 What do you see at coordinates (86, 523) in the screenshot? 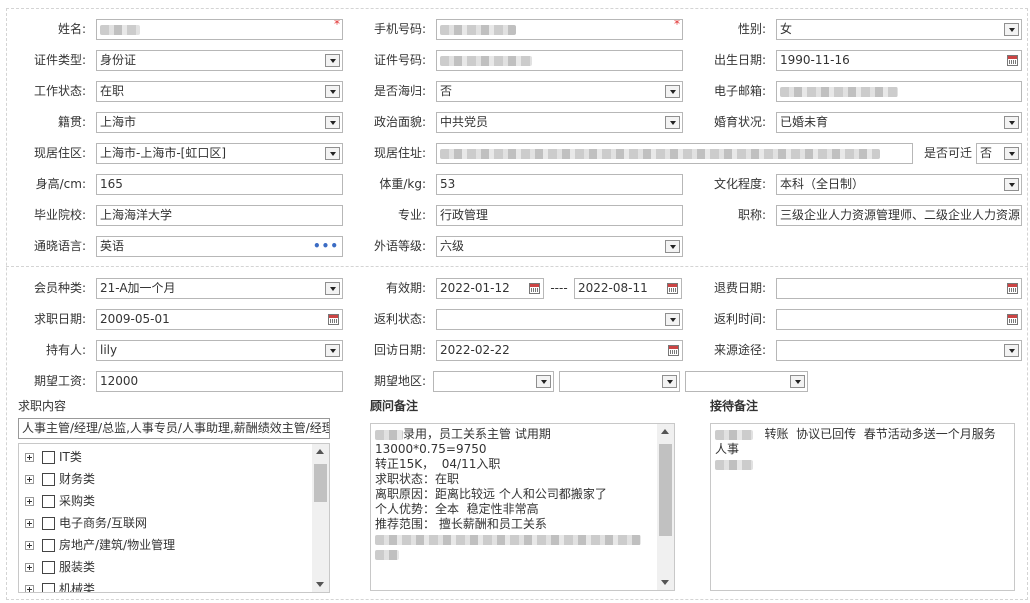
I see `tree-item-ecommerce: 电子商务/互联网` at bounding box center [86, 523].